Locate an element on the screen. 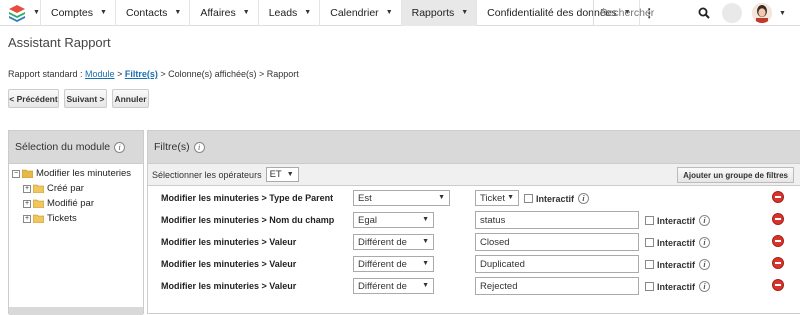 This screenshot has width=800, height=315. filter-value: Ticket is located at coordinates (492, 198).